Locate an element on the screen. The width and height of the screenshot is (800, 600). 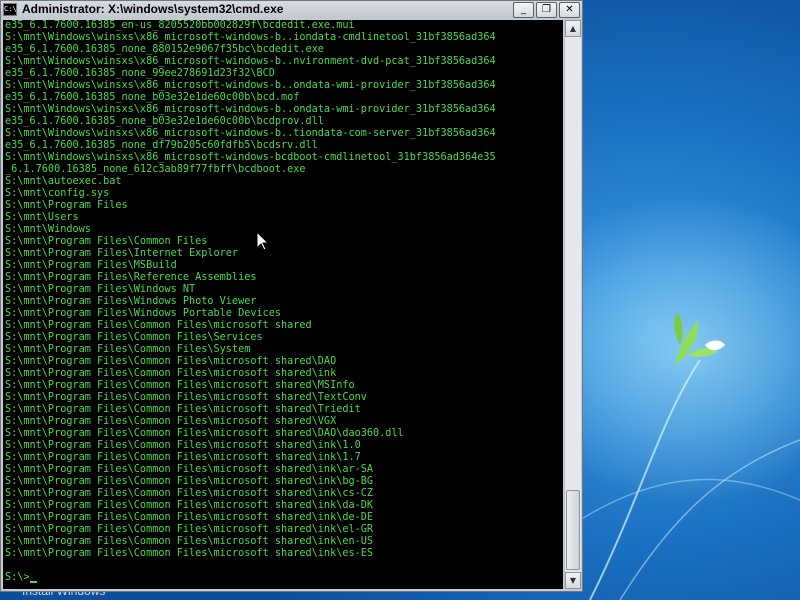
console-line: S:\mnt\Program Files\Common Files\System is located at coordinates (128, 349).